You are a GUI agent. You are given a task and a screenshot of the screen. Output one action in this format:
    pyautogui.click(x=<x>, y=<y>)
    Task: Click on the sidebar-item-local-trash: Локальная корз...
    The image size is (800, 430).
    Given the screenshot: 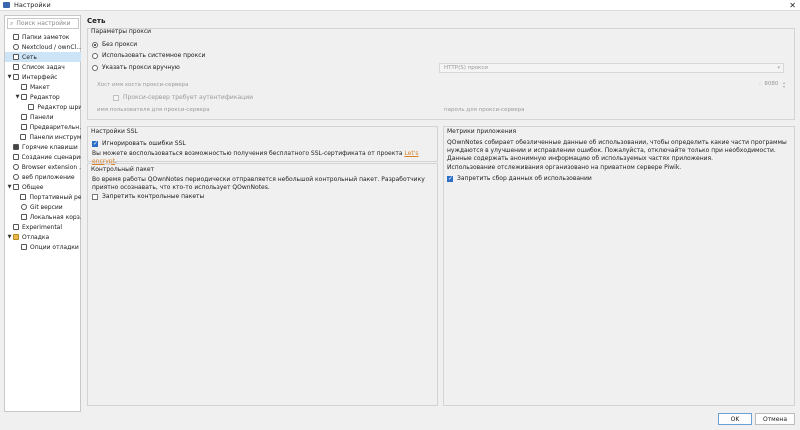 What is the action you would take?
    pyautogui.click(x=43, y=217)
    